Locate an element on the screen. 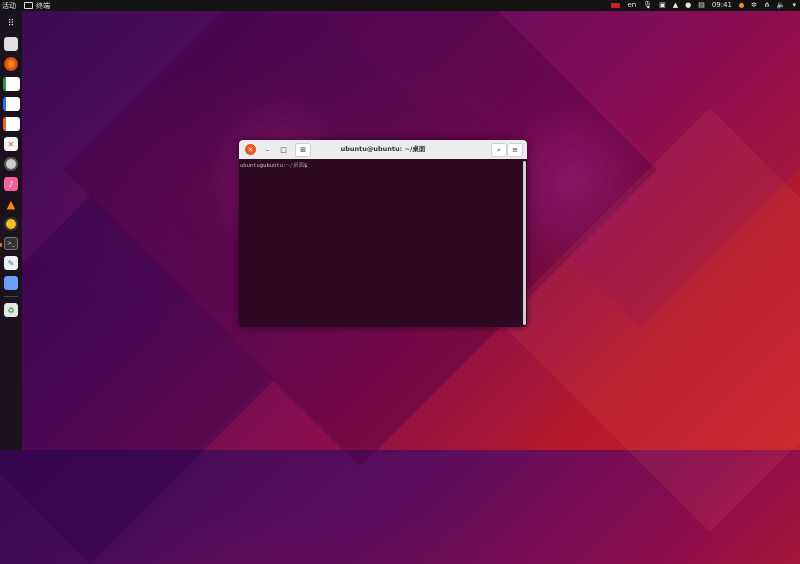 The height and width of the screenshot is (564, 800). terminal-content: ubuntu@ubuntu:~/桌面$ is located at coordinates (381, 243).